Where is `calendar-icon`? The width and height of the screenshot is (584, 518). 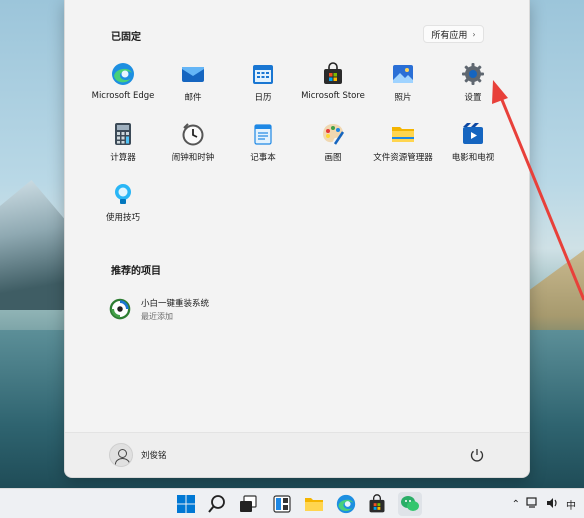
calendar-icon is located at coordinates (263, 74).